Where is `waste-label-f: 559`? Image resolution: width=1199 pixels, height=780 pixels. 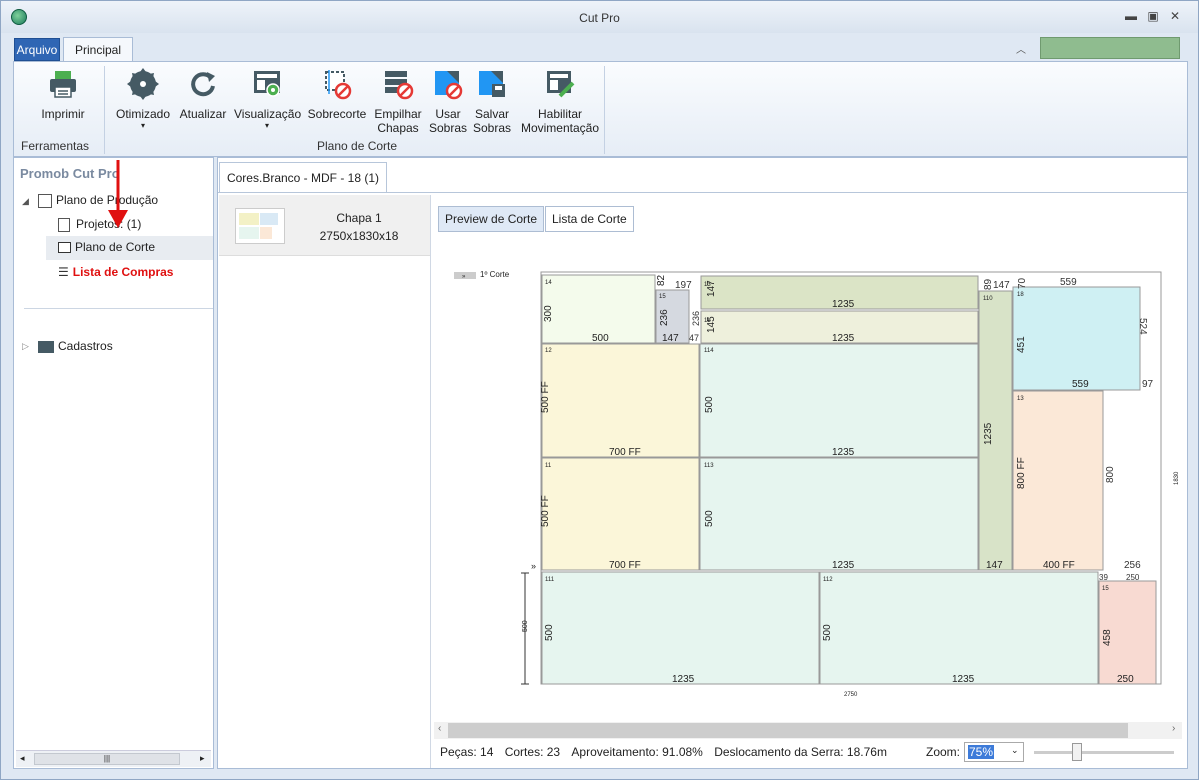
waste-label-f: 559 is located at coordinates (1068, 282).